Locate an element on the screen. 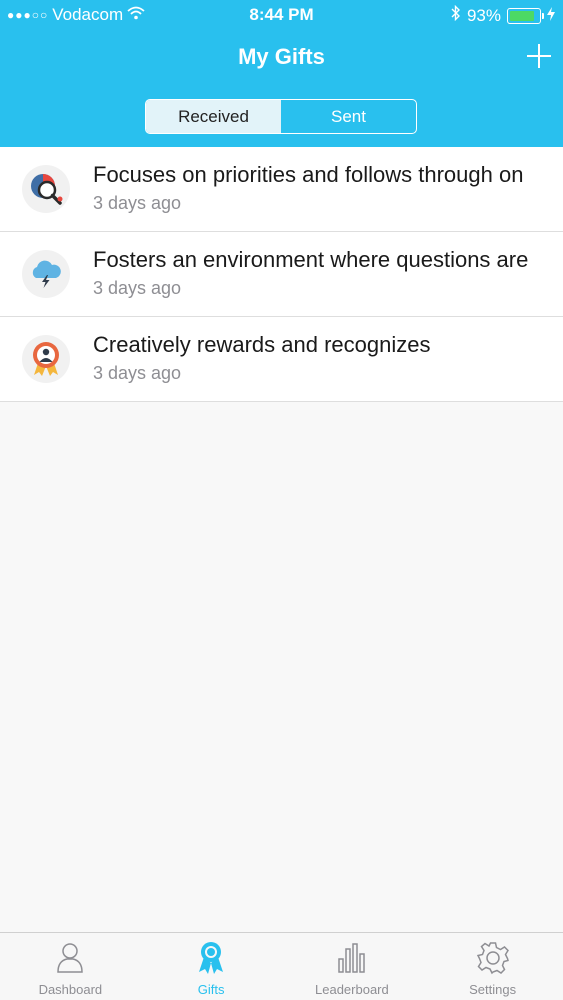 Image resolution: width=563 pixels, height=1000 pixels. tab-gifts: Gifts is located at coordinates (211, 966).